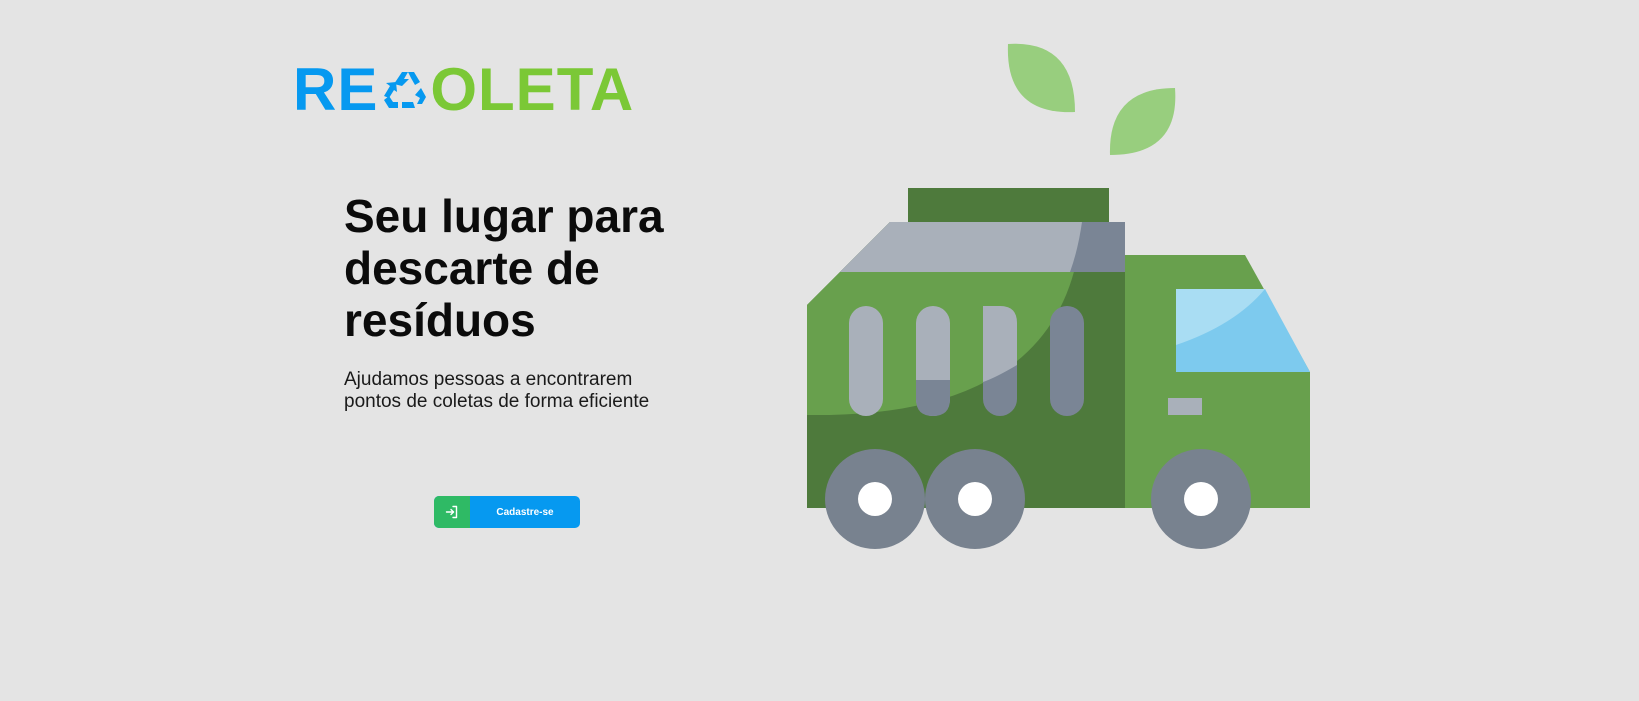 Image resolution: width=1639 pixels, height=701 pixels. Describe the element at coordinates (504, 216) in the screenshot. I see `headline-line-1: Seu lugar para` at that location.